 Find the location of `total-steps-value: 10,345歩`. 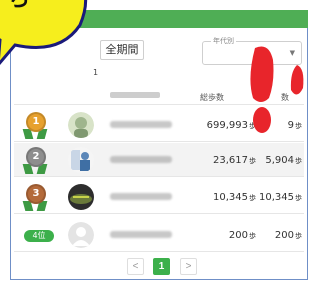

total-steps-value: 10,345歩 is located at coordinates (234, 197).